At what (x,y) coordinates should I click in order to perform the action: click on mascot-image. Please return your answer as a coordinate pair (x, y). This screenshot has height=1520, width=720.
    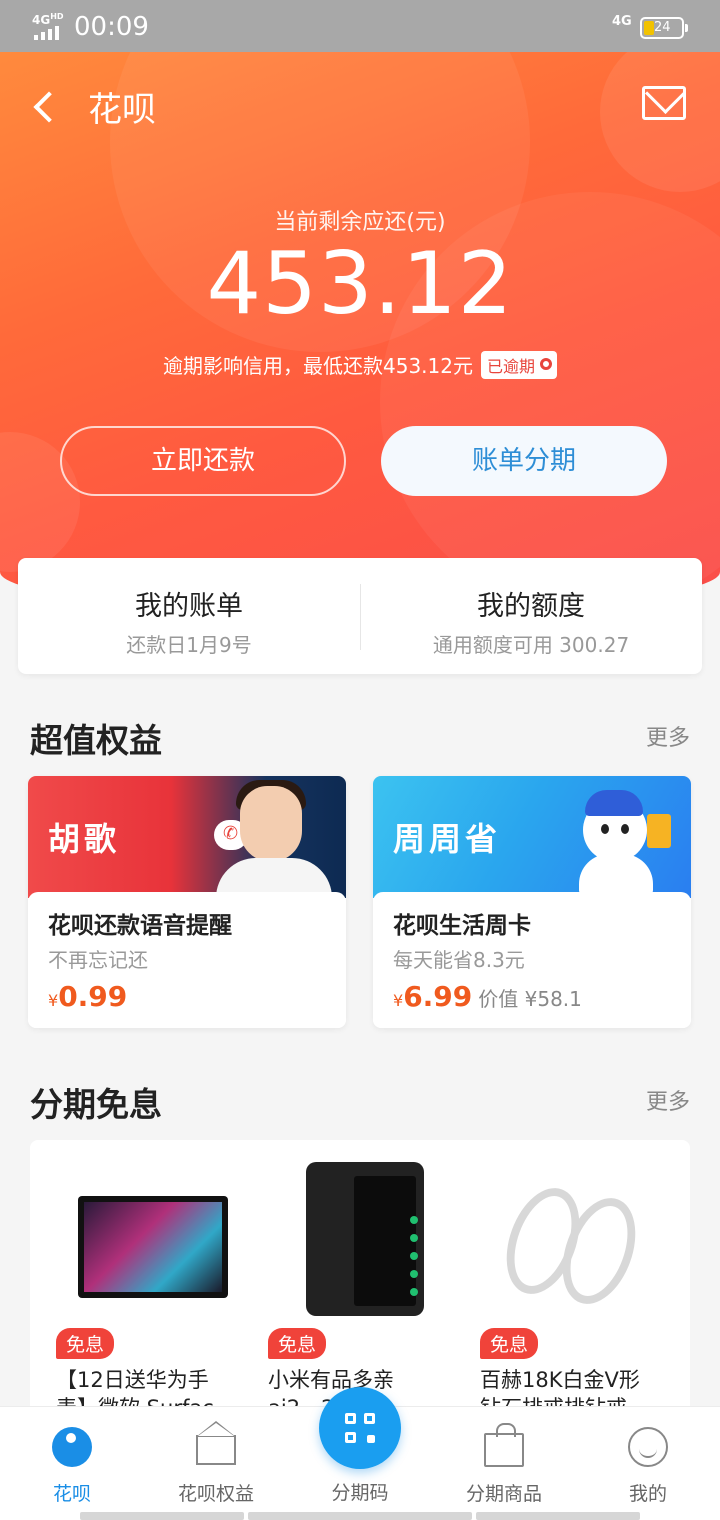
    Looking at the image, I should click on (618, 840).